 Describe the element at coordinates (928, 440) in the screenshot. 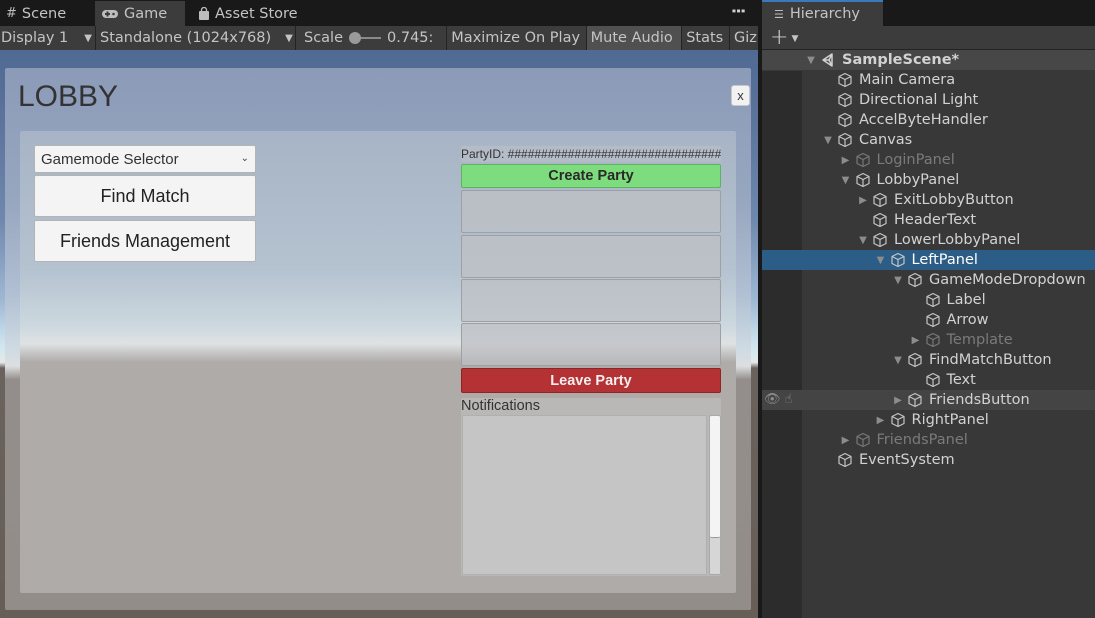

I see `hierarchy-item: ▶ FriendsPanel` at that location.